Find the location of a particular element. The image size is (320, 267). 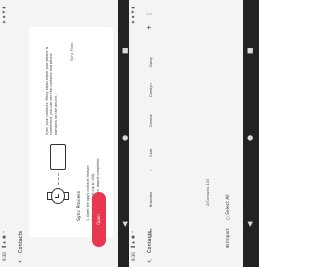

index-letter-c: C is located at coordinates (151, 169).